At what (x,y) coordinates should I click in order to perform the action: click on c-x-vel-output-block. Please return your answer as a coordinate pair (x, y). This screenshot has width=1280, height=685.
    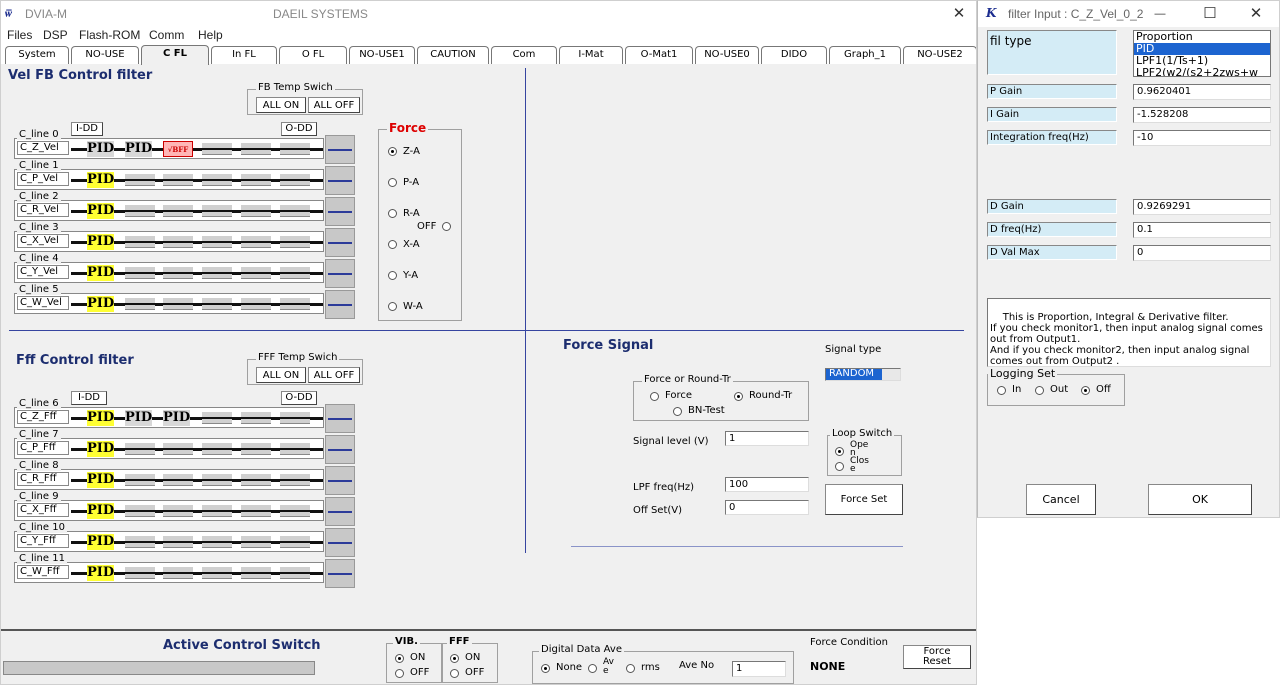
    Looking at the image, I should click on (340, 242).